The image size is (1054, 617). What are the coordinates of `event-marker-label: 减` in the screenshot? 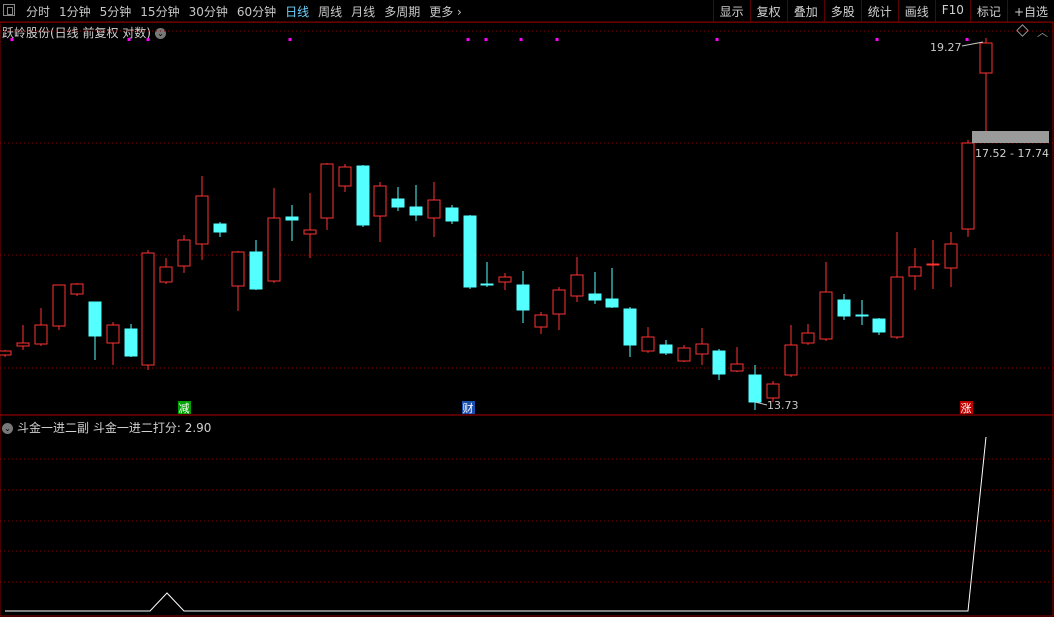 It's located at (184, 408).